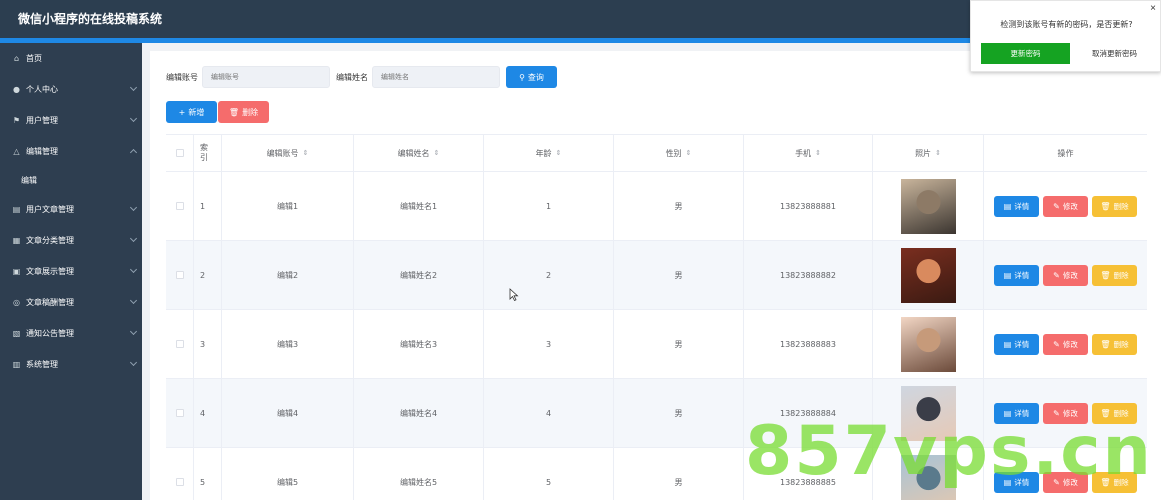 This screenshot has height=500, width=1161. I want to click on plus-icon: +, so click(182, 112).